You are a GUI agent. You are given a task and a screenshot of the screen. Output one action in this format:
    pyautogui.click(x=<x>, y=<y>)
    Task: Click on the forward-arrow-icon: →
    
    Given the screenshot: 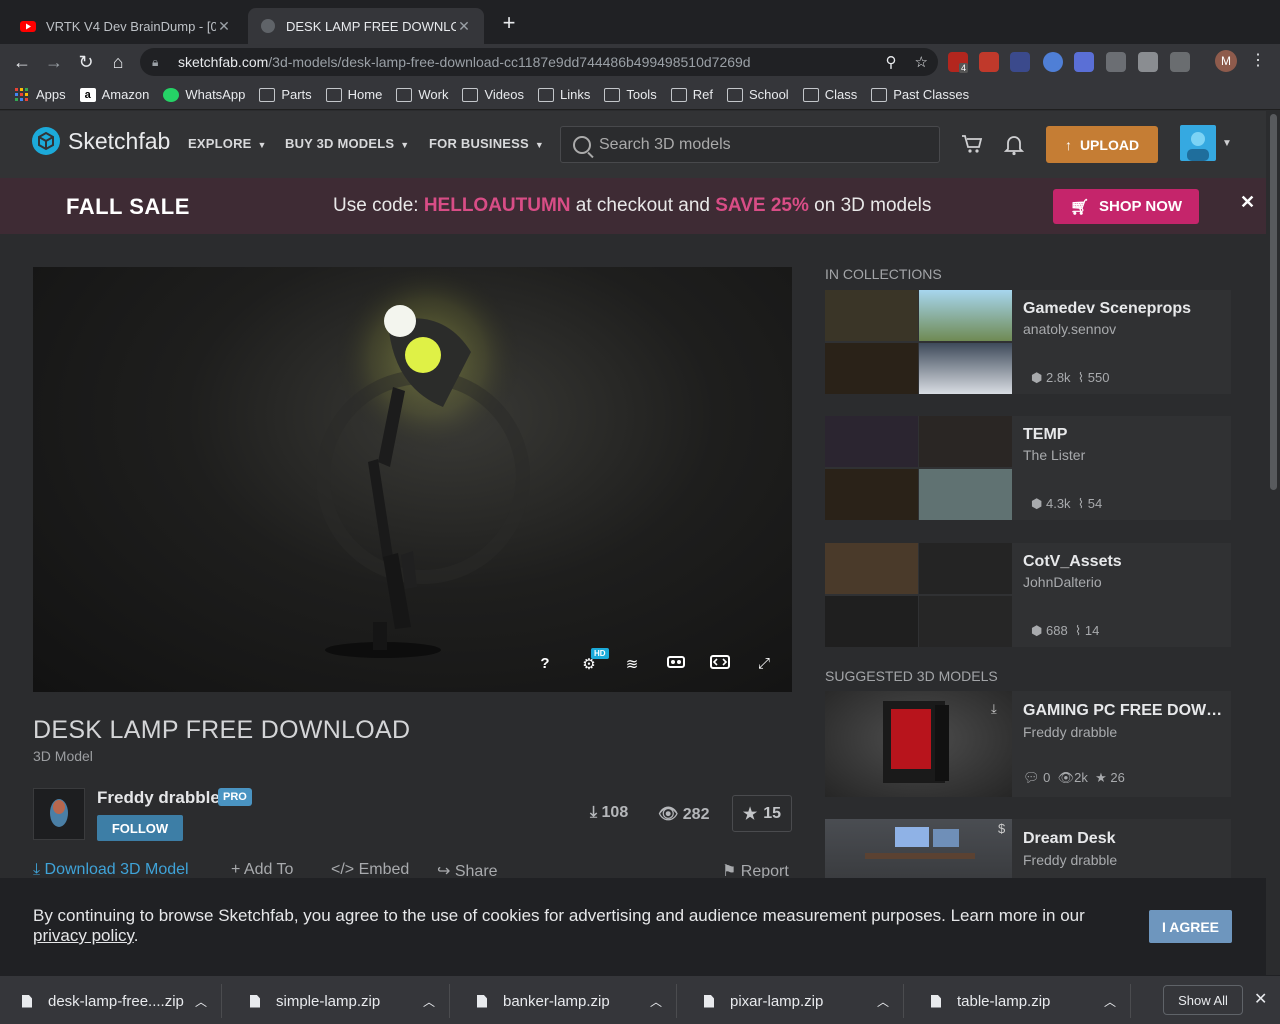 What is the action you would take?
    pyautogui.click(x=54, y=62)
    